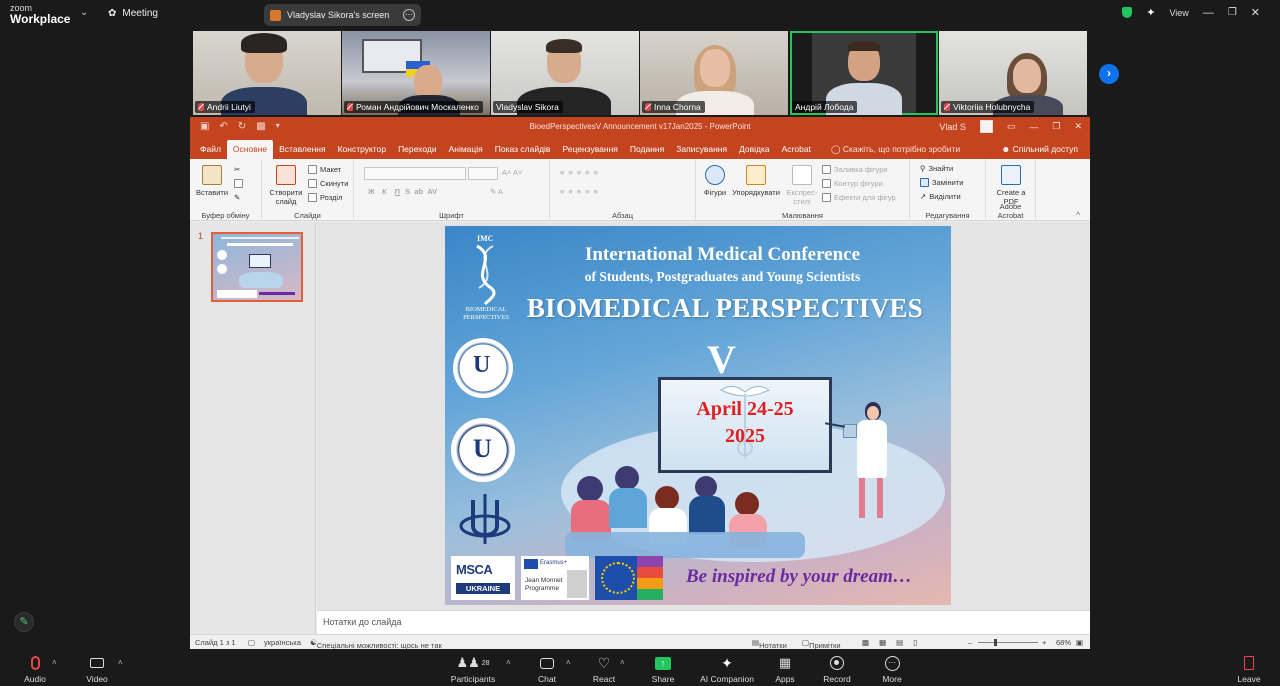  I want to click on chat-button: Chat, so click(547, 669).